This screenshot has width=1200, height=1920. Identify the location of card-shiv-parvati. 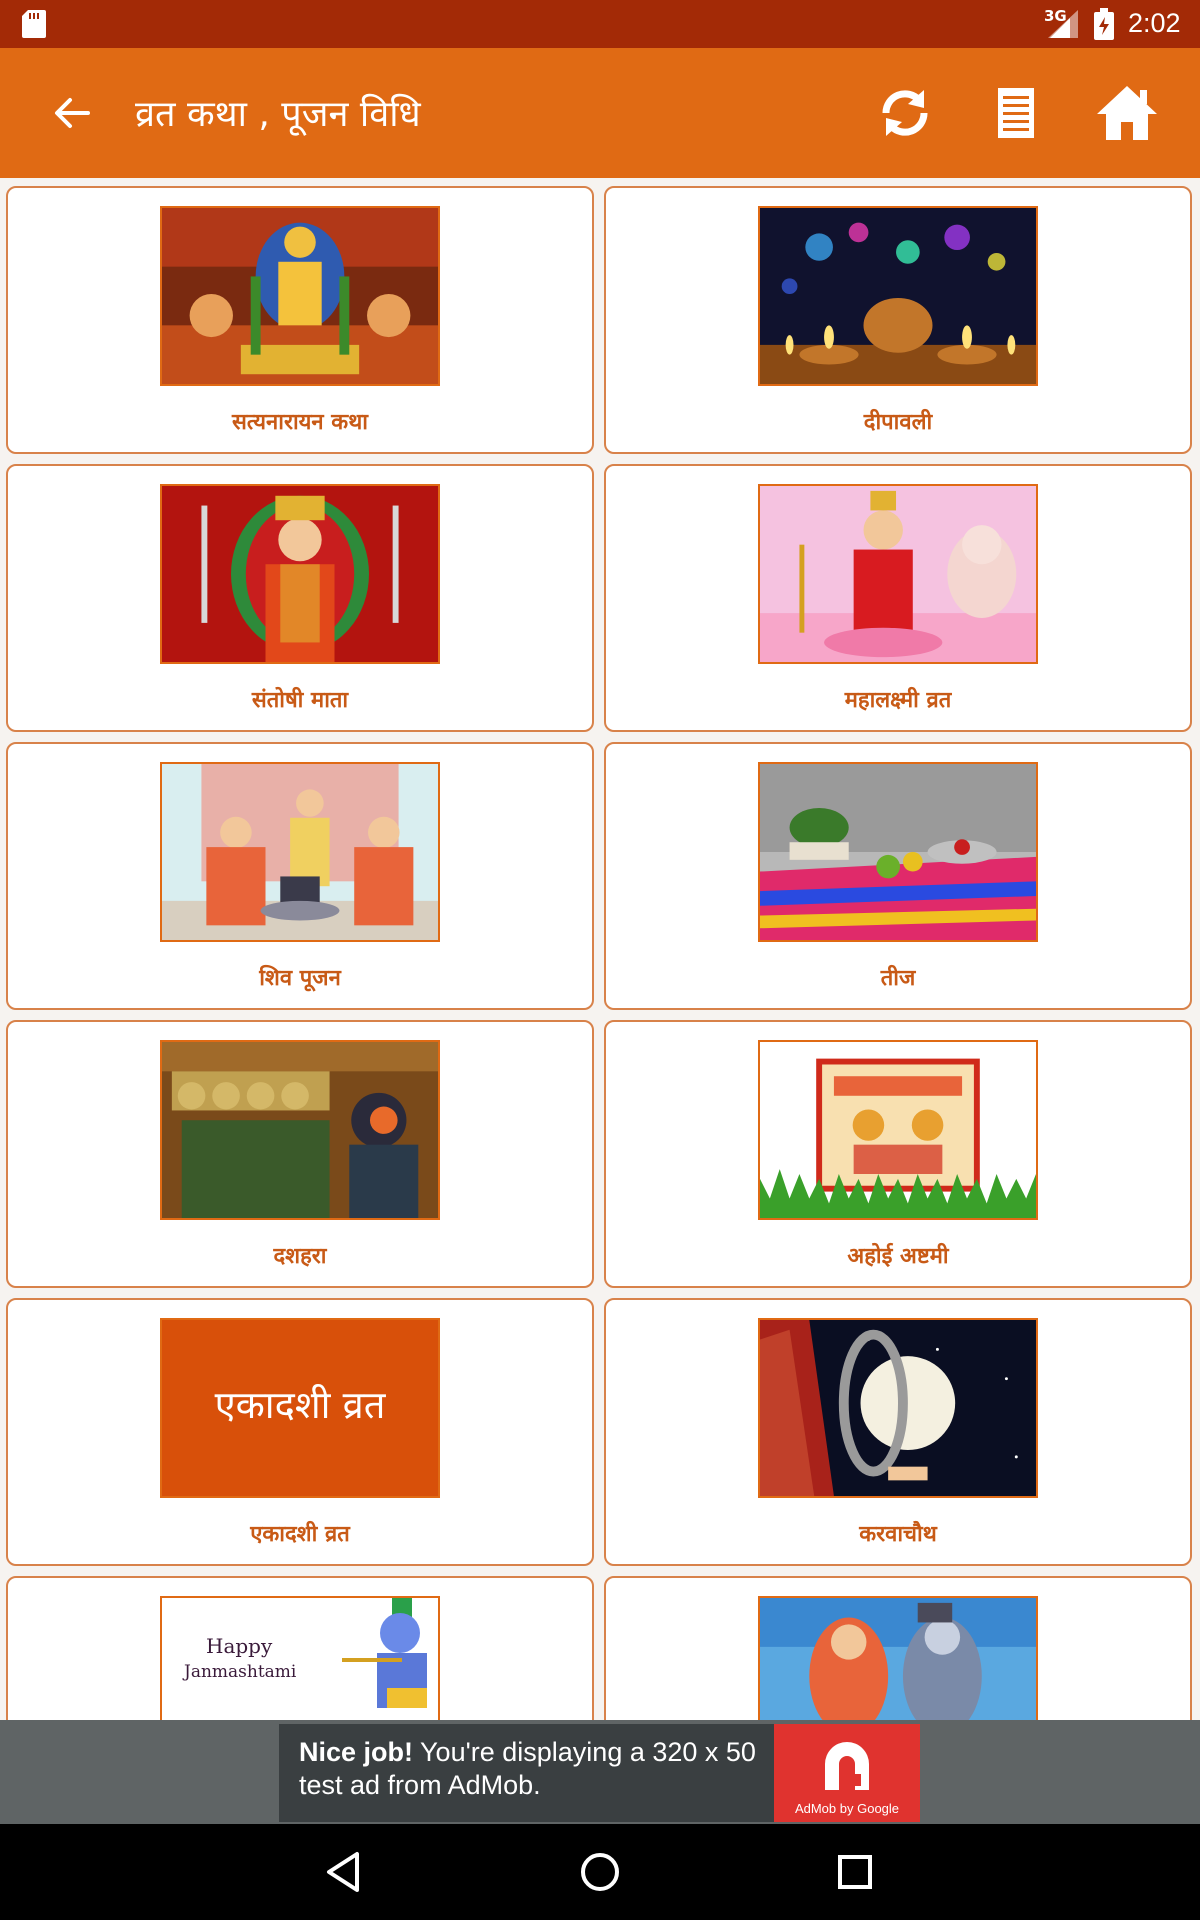
(898, 1648).